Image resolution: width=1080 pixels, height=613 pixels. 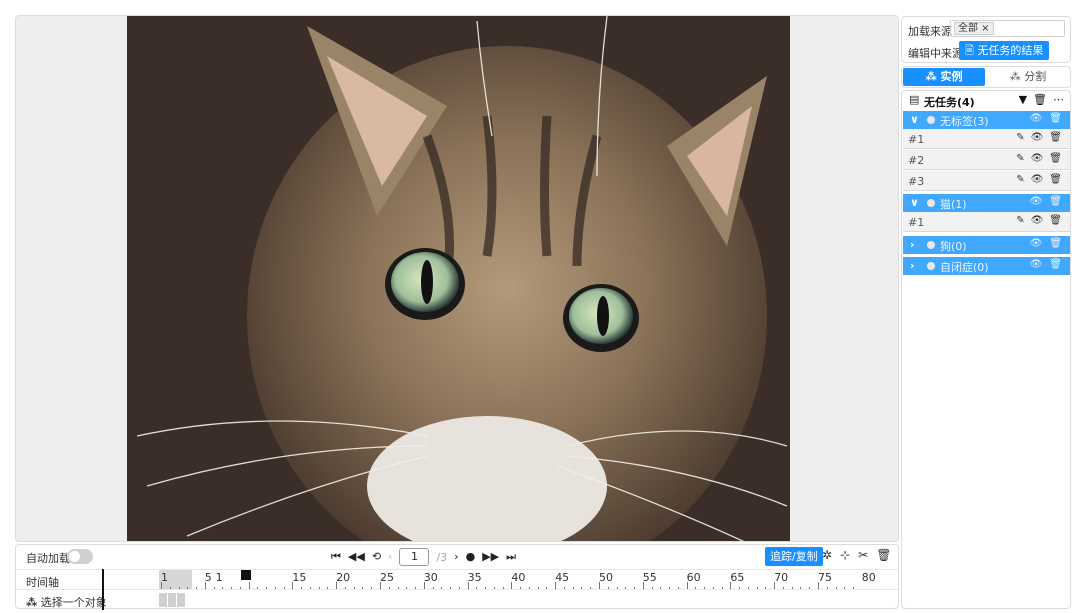 I want to click on ruler-tick-label: 25, so click(x=387, y=577).